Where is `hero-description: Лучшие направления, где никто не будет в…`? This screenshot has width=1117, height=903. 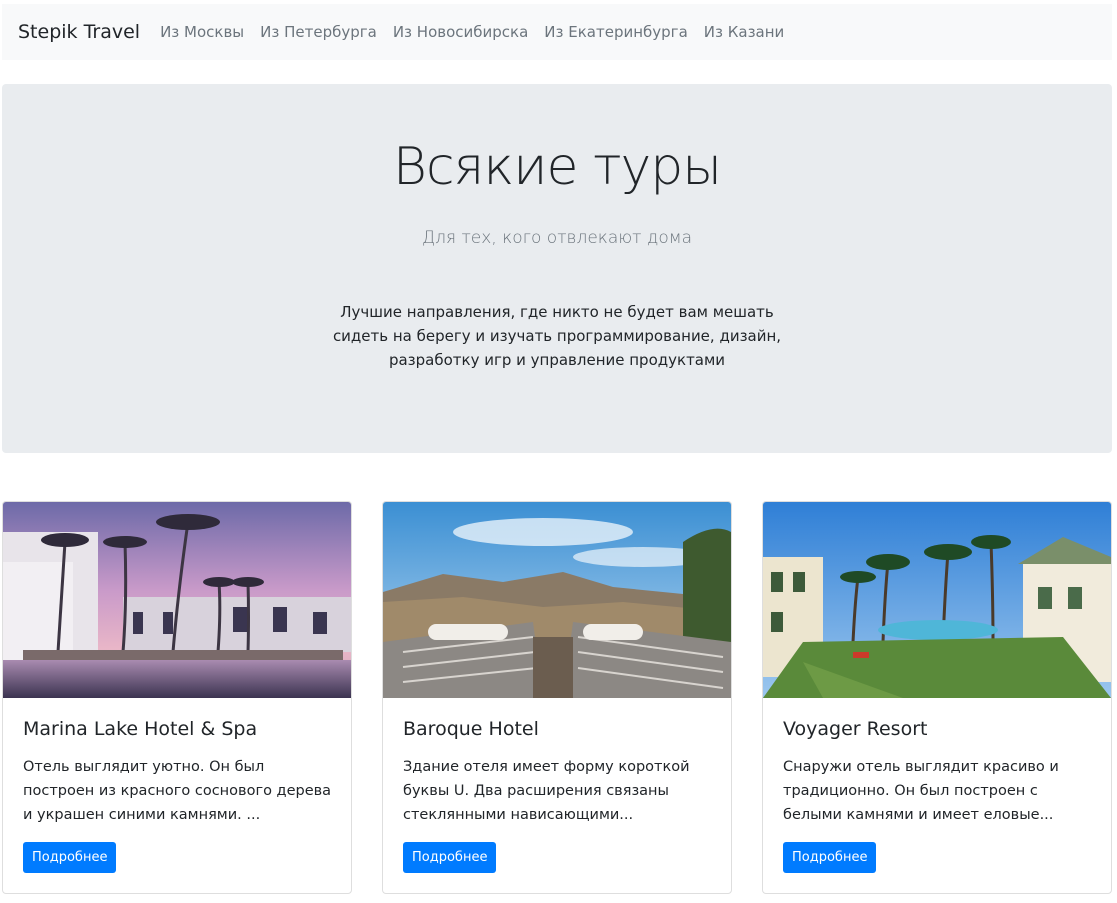
hero-description: Лучшие направления, где никто не будет в… is located at coordinates (557, 336).